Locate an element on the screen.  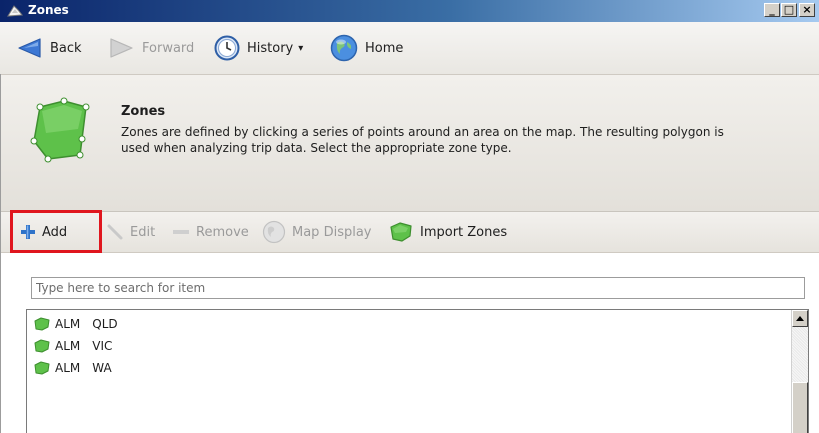
import-zones-button: Import Zones is located at coordinates (447, 232).